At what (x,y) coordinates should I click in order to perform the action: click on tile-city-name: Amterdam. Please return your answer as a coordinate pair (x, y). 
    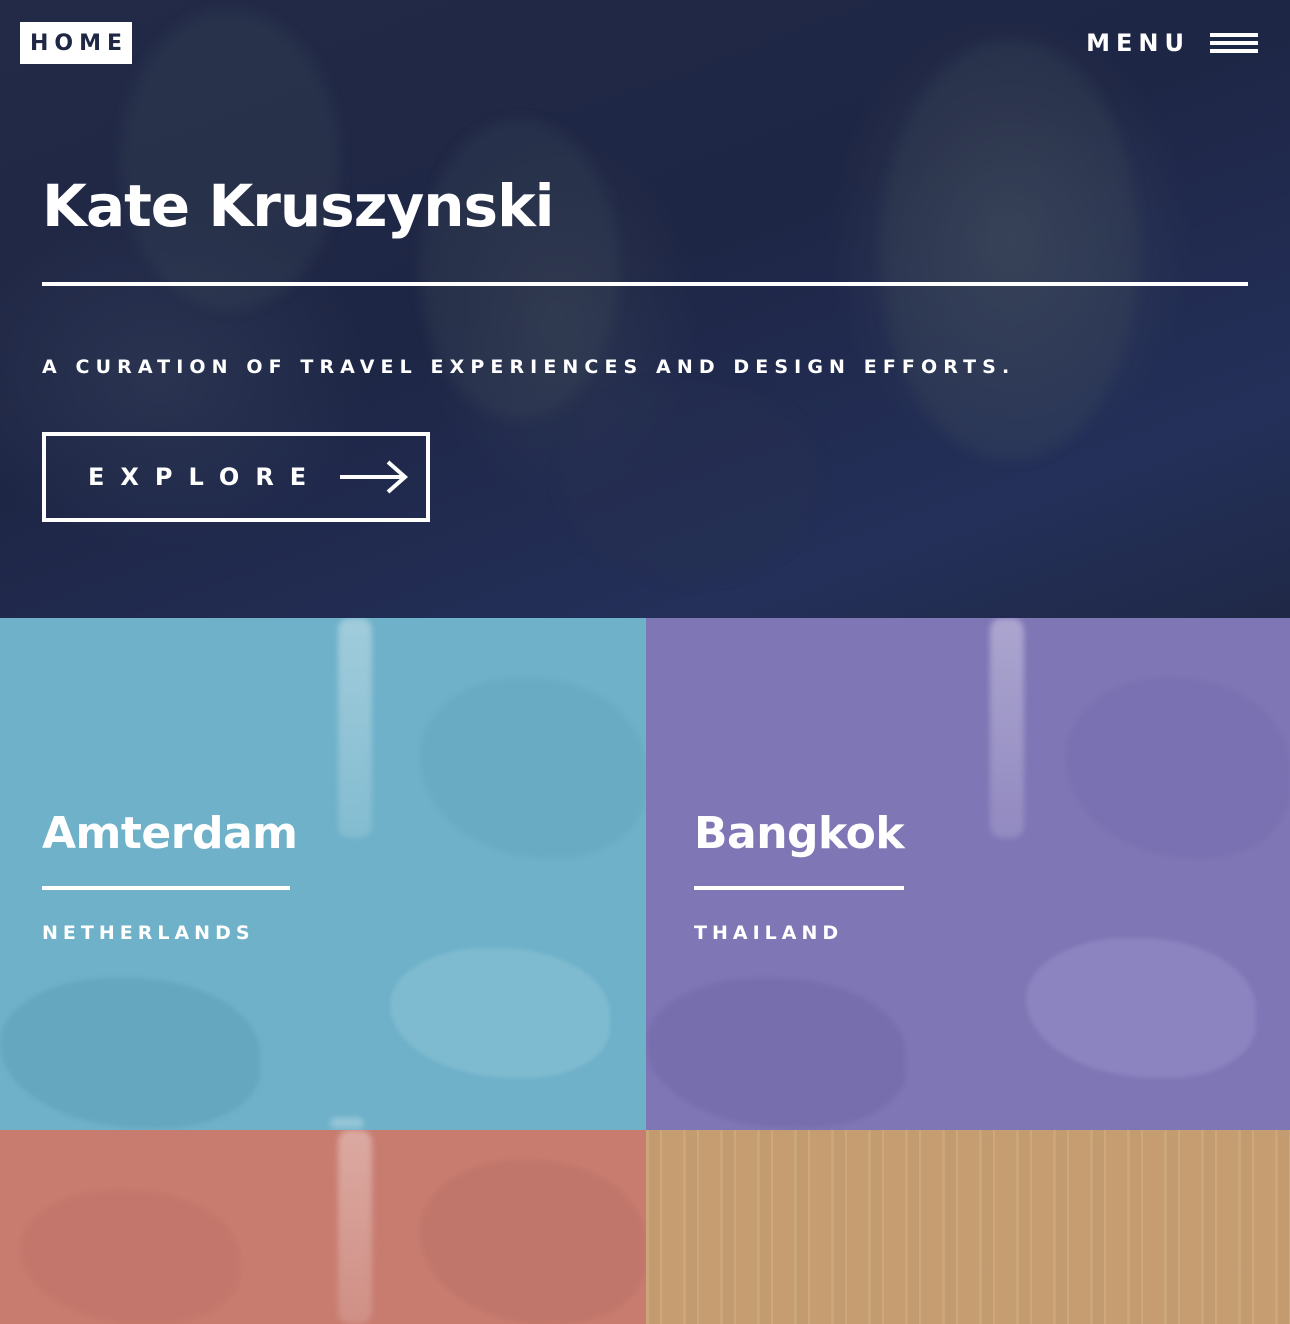
    Looking at the image, I should click on (170, 833).